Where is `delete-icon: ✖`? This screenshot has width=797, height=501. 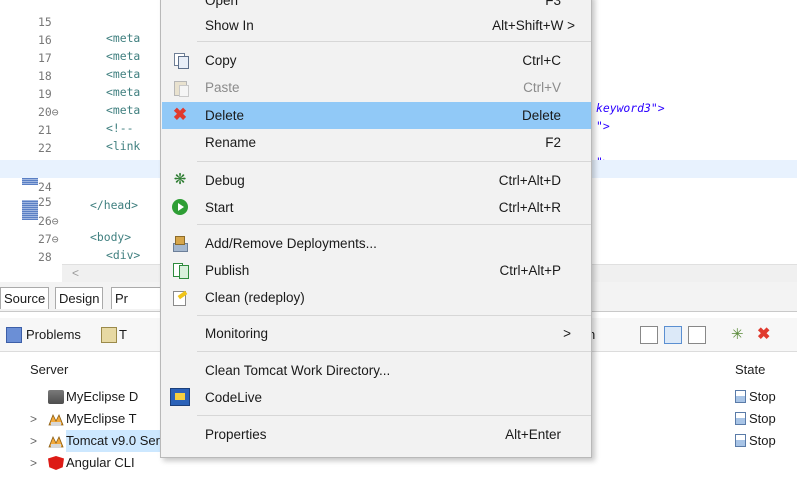
delete-icon: ✖ is located at coordinates (180, 114).